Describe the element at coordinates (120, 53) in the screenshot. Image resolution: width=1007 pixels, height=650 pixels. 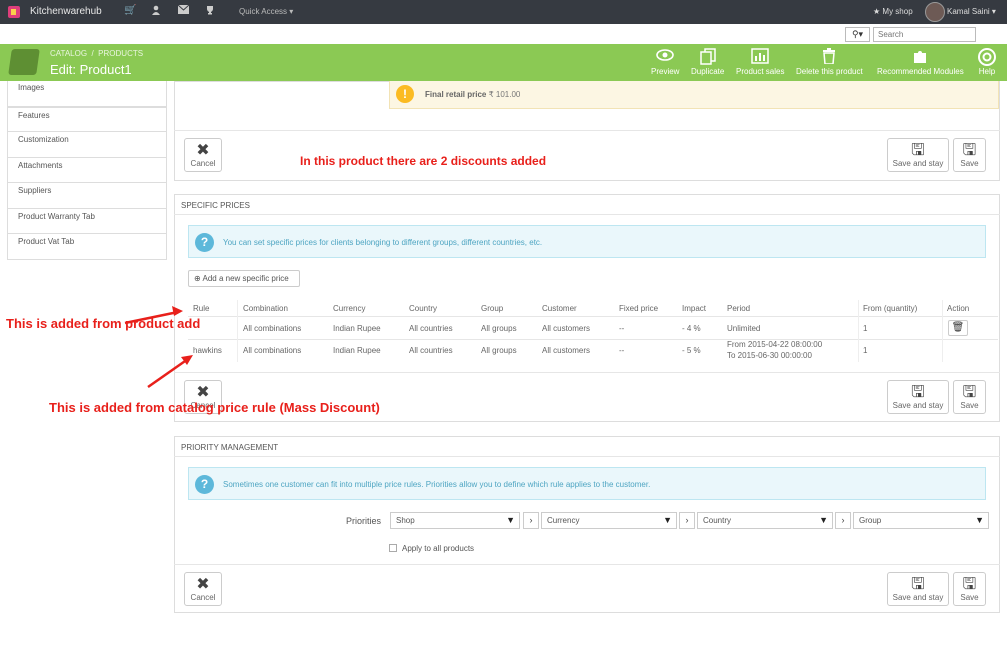
I see `breadcrumb-products: PRODUCTS` at that location.